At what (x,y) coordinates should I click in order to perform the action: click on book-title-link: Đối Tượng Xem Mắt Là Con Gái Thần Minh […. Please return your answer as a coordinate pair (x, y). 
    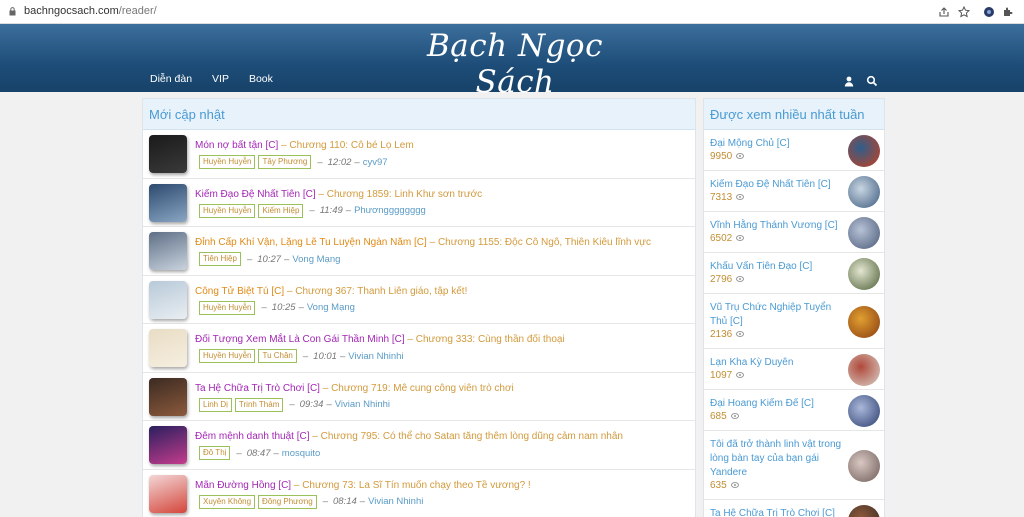
    Looking at the image, I should click on (300, 339).